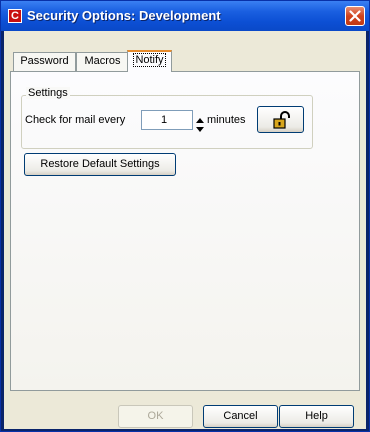 The height and width of the screenshot is (432, 370). I want to click on interval-spinner, so click(200, 121).